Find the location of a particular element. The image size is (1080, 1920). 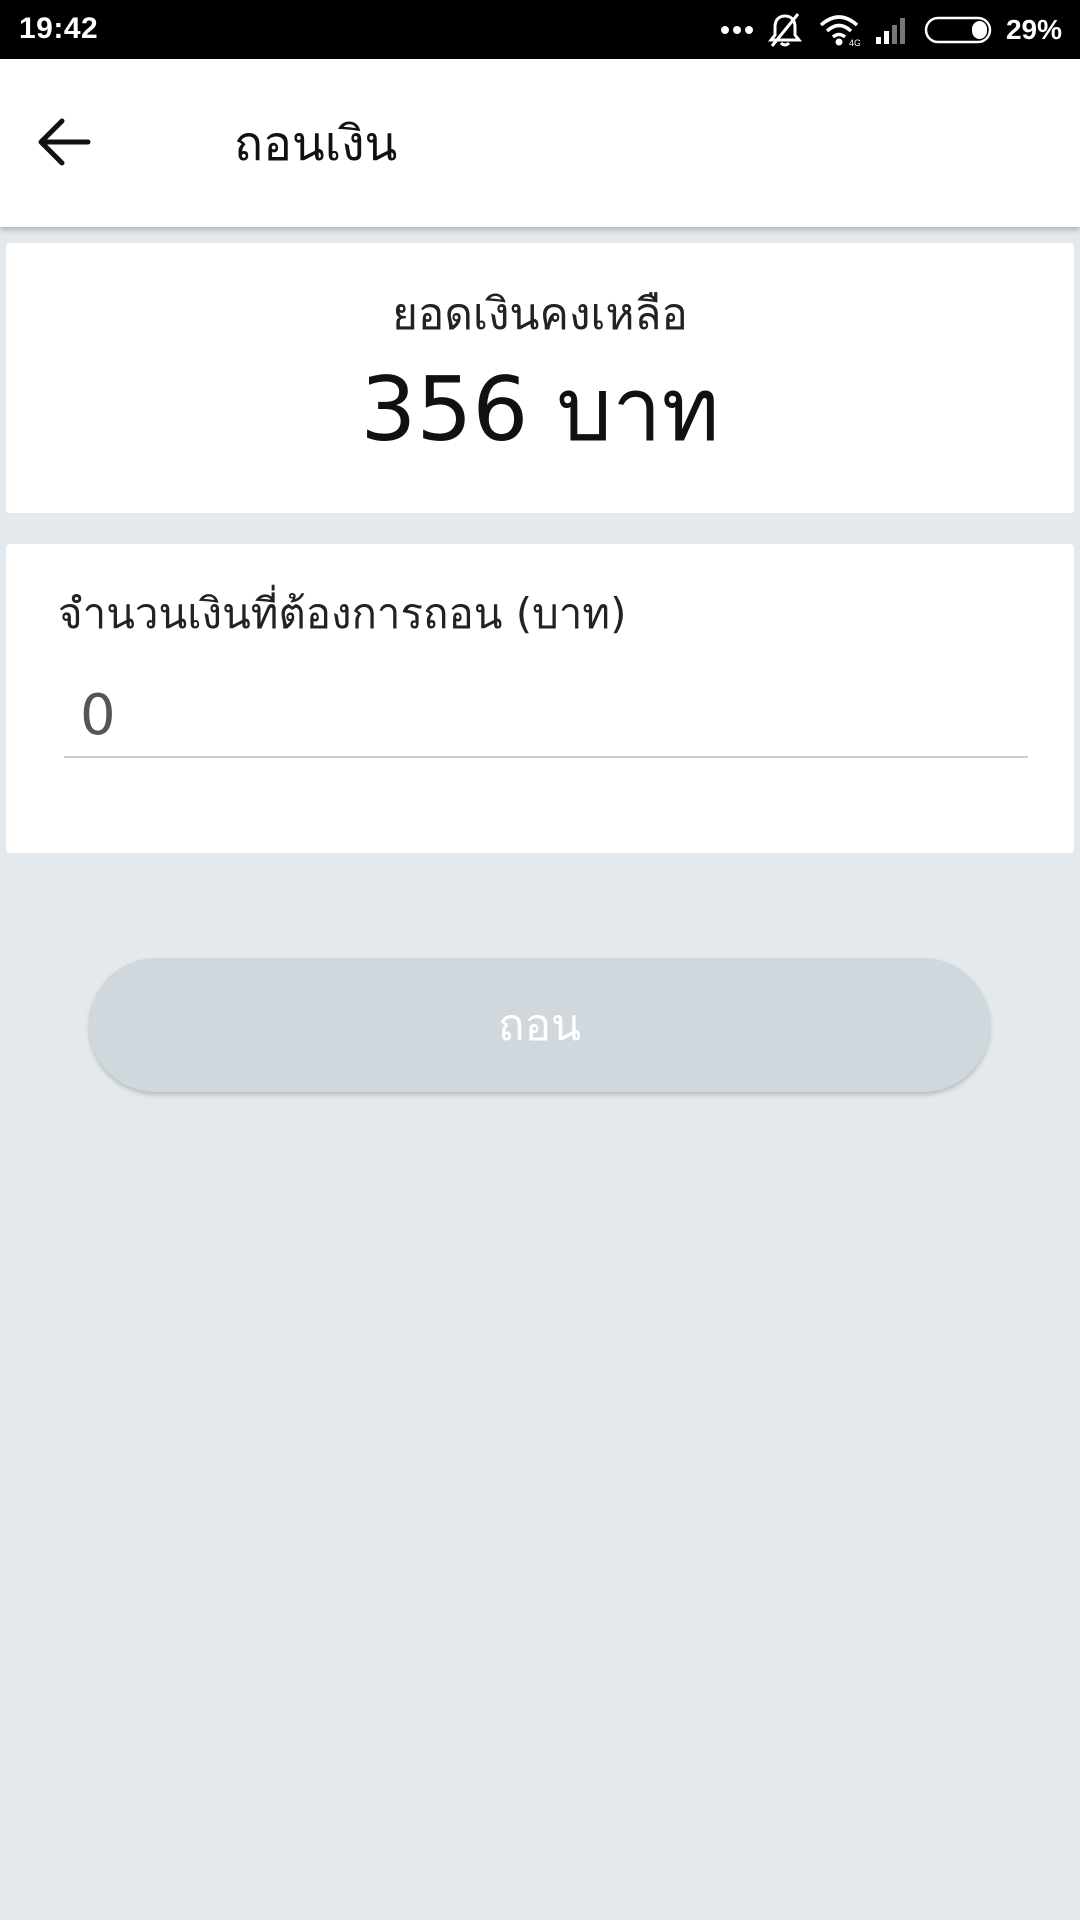

status-bar: 19:42 4G 29% is located at coordinates (540, 29).